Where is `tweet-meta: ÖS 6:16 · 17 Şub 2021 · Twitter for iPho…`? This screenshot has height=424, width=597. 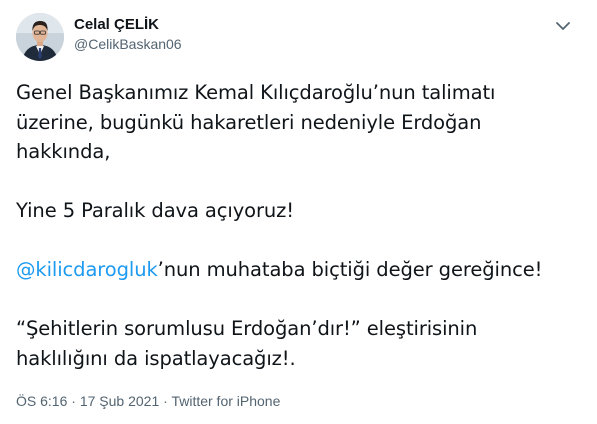 tweet-meta: ÖS 6:16 · 17 Şub 2021 · Twitter for iPho… is located at coordinates (148, 401).